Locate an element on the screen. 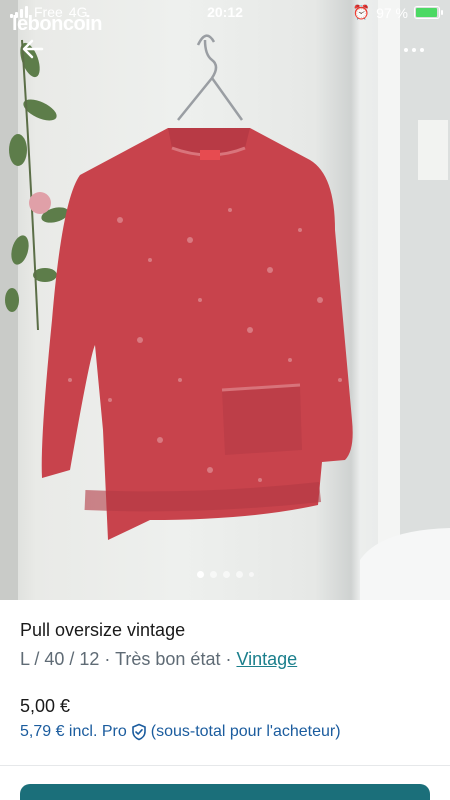  back-button is located at coordinates (33, 49).